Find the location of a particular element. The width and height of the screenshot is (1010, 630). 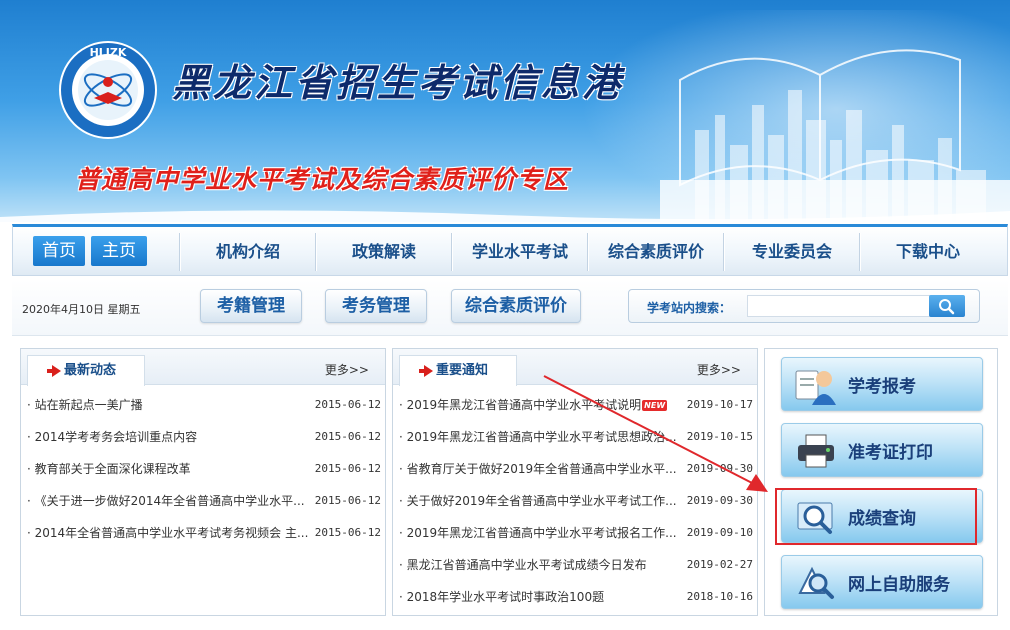

list-item: · 2014年全省普通高中学业水平考试考务视频会 主... 2015-06-12 is located at coordinates (204, 533).